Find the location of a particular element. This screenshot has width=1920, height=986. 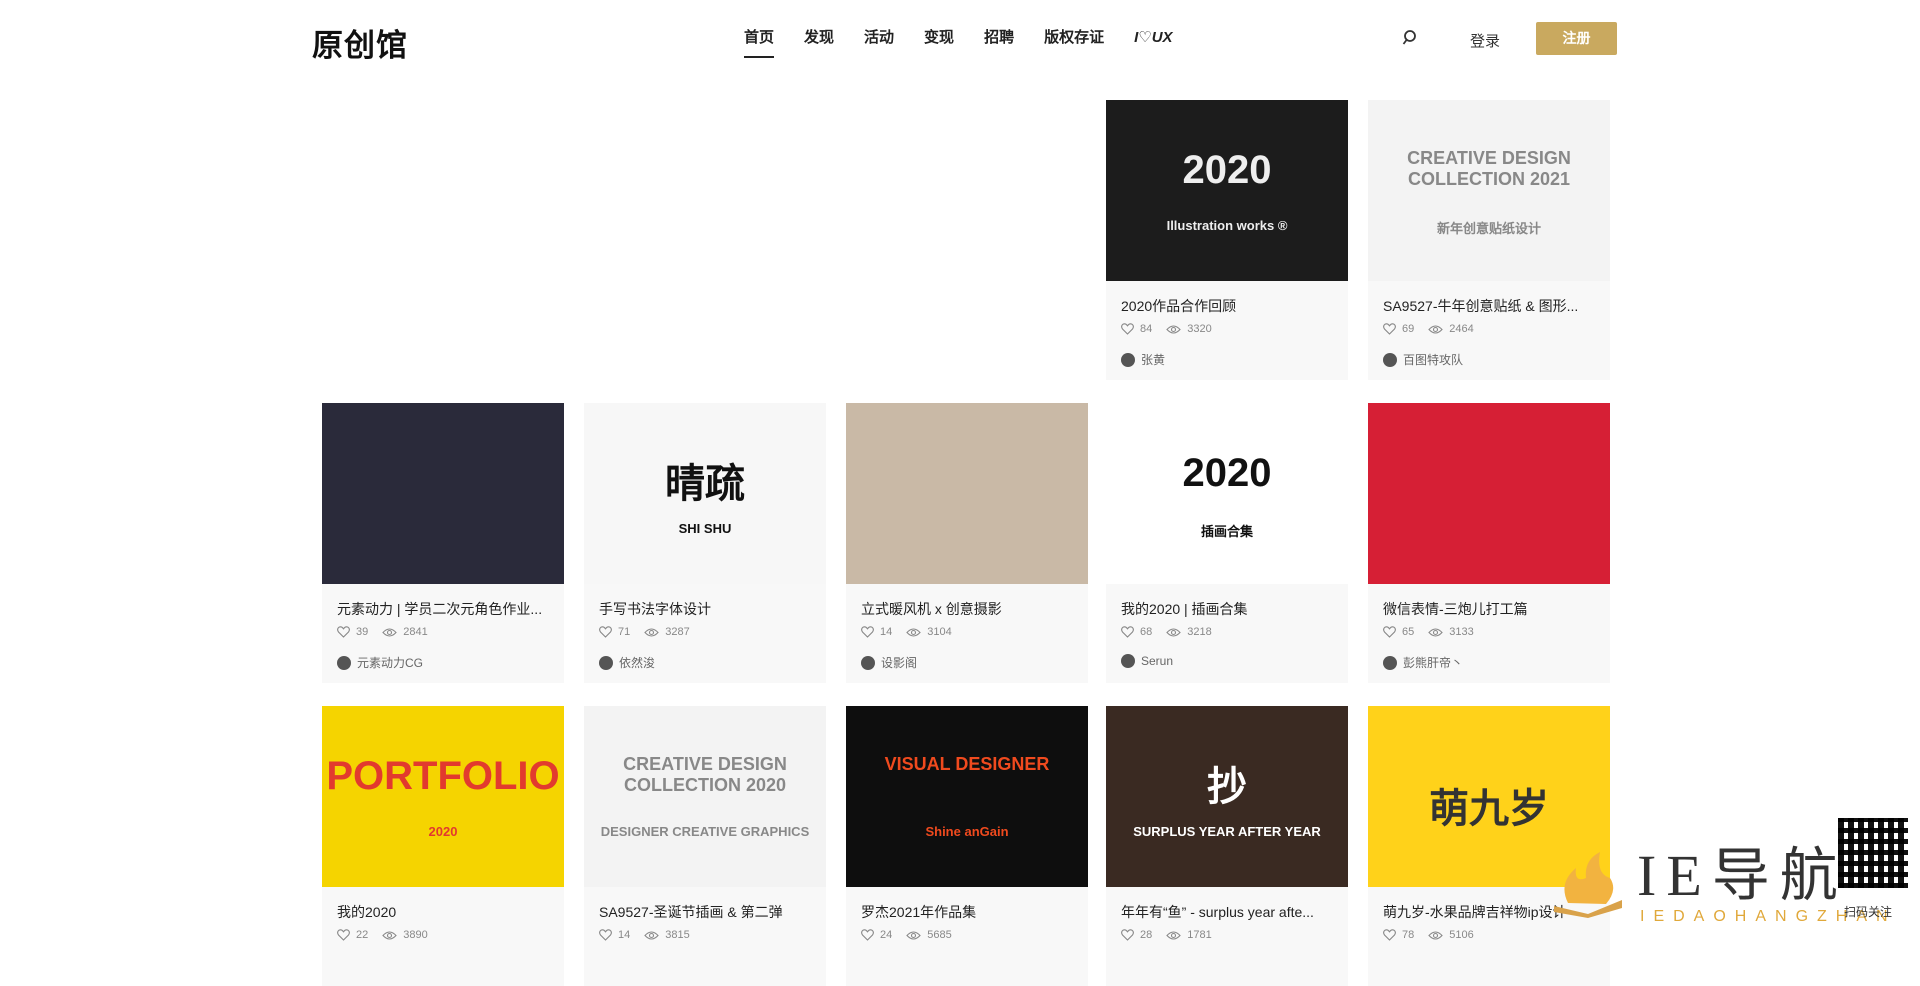

work-author: 依然浚 is located at coordinates (627, 662).